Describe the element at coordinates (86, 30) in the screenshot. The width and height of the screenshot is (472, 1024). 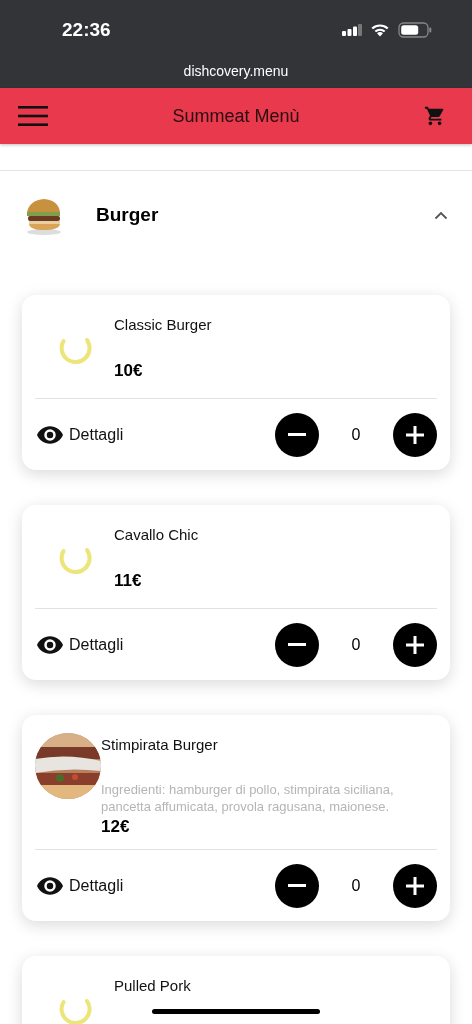
I see `clock-time: 22:36` at that location.